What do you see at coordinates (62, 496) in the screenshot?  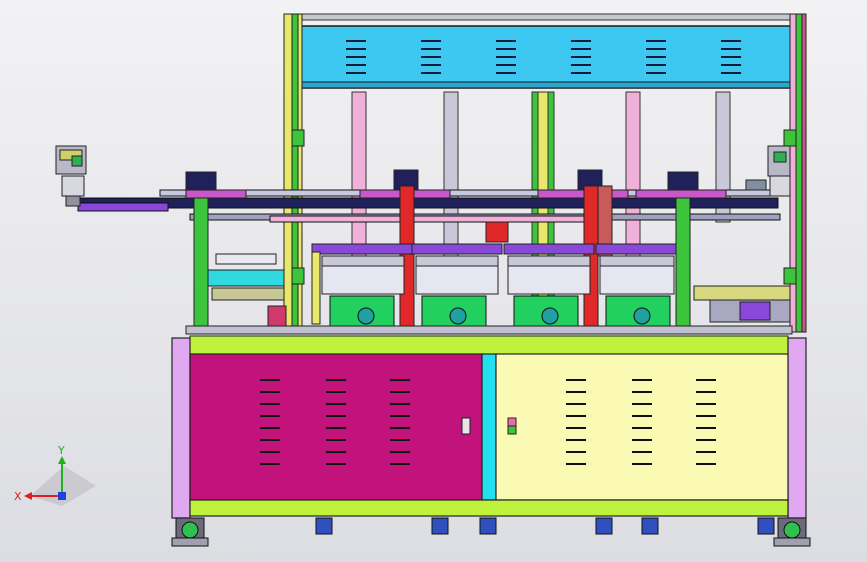 I see `z-axis-origin` at bounding box center [62, 496].